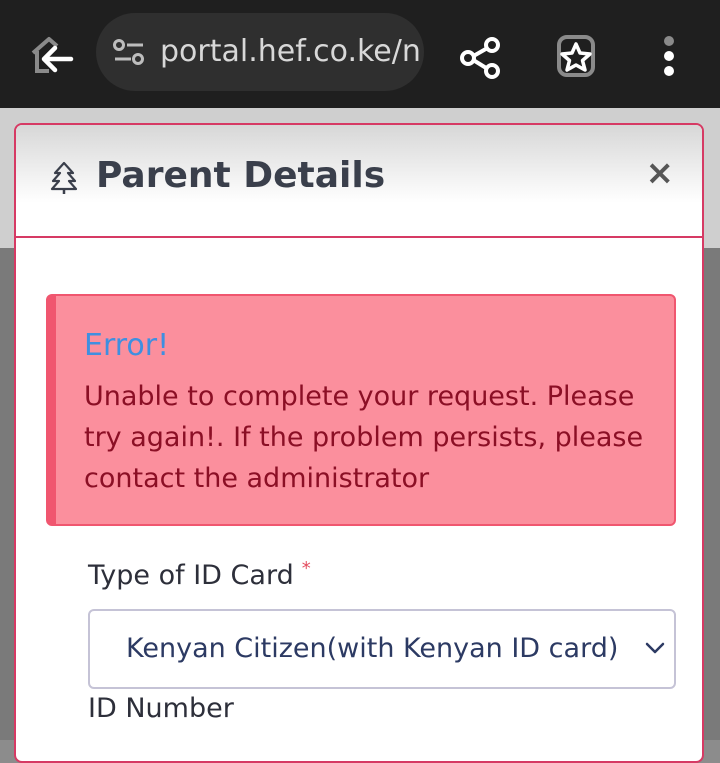 The height and width of the screenshot is (763, 720). What do you see at coordinates (660, 173) in the screenshot?
I see `close-icon: ×` at bounding box center [660, 173].